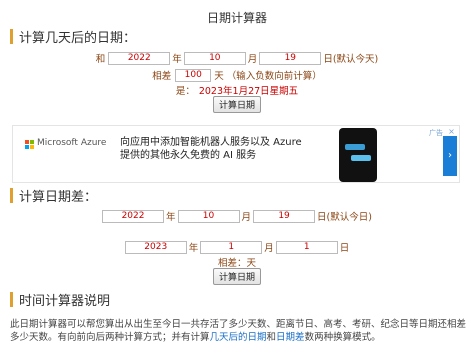 This screenshot has height=345, width=474. What do you see at coordinates (193, 75) in the screenshot?
I see `diff-days-input` at bounding box center [193, 75].